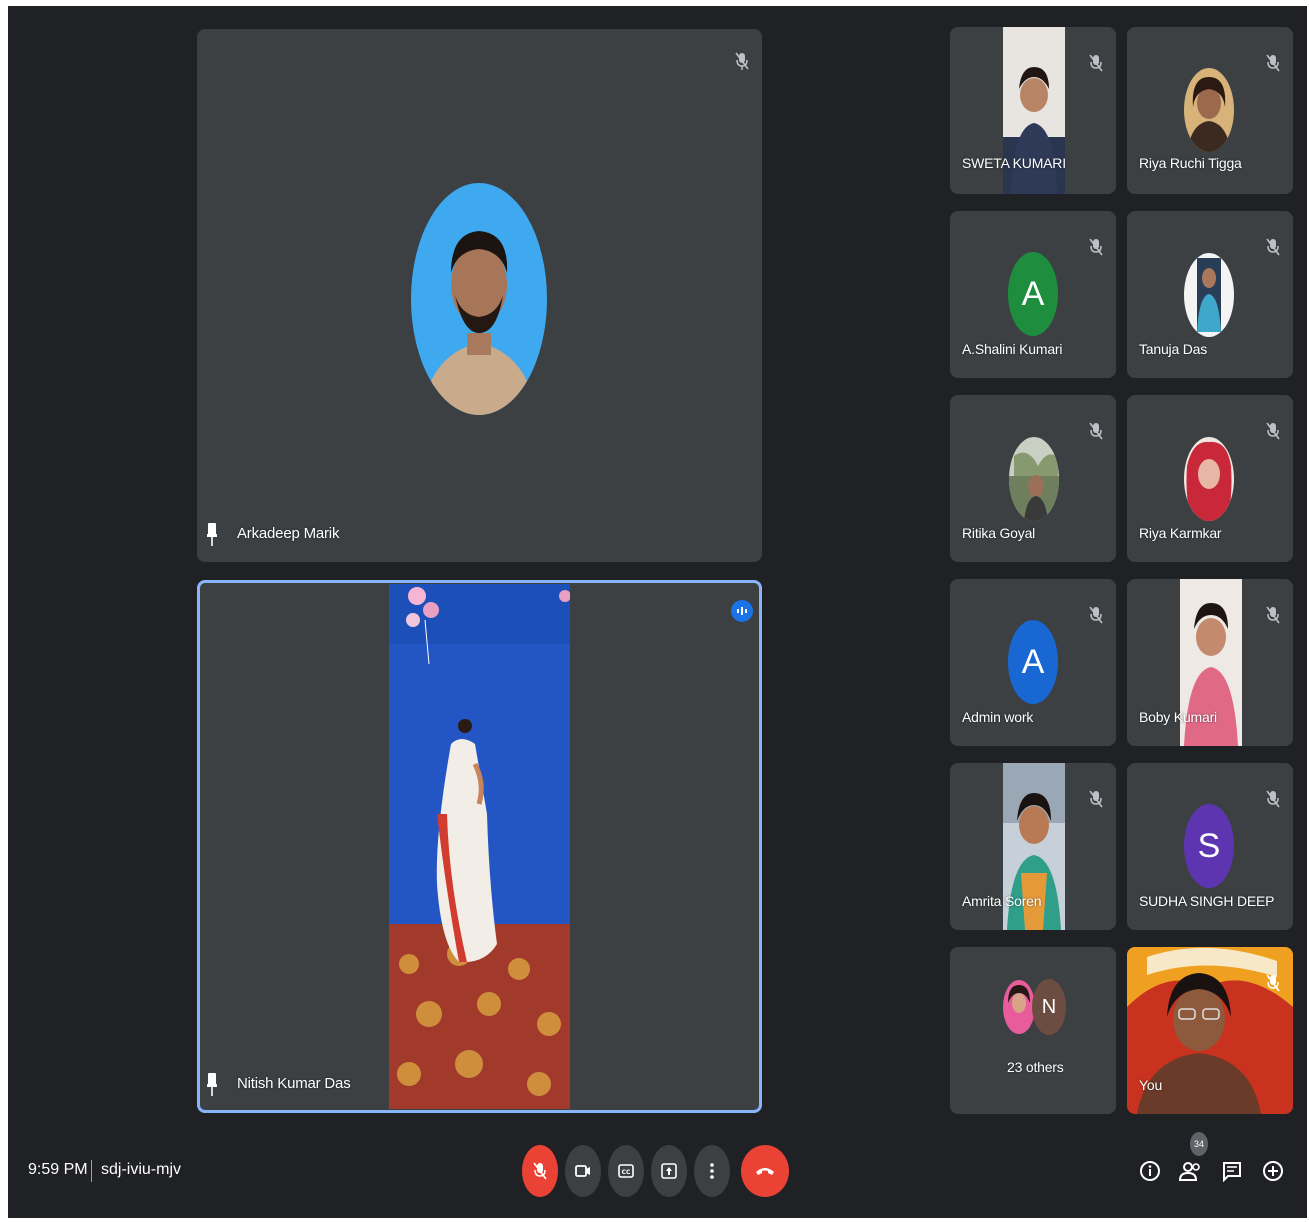 The height and width of the screenshot is (1222, 1309). What do you see at coordinates (1014, 163) in the screenshot?
I see `participant-name: SWETA KUMARI` at bounding box center [1014, 163].